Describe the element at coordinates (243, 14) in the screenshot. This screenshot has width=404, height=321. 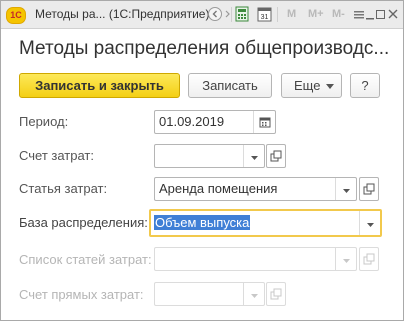
I see `calculator-icon` at that location.